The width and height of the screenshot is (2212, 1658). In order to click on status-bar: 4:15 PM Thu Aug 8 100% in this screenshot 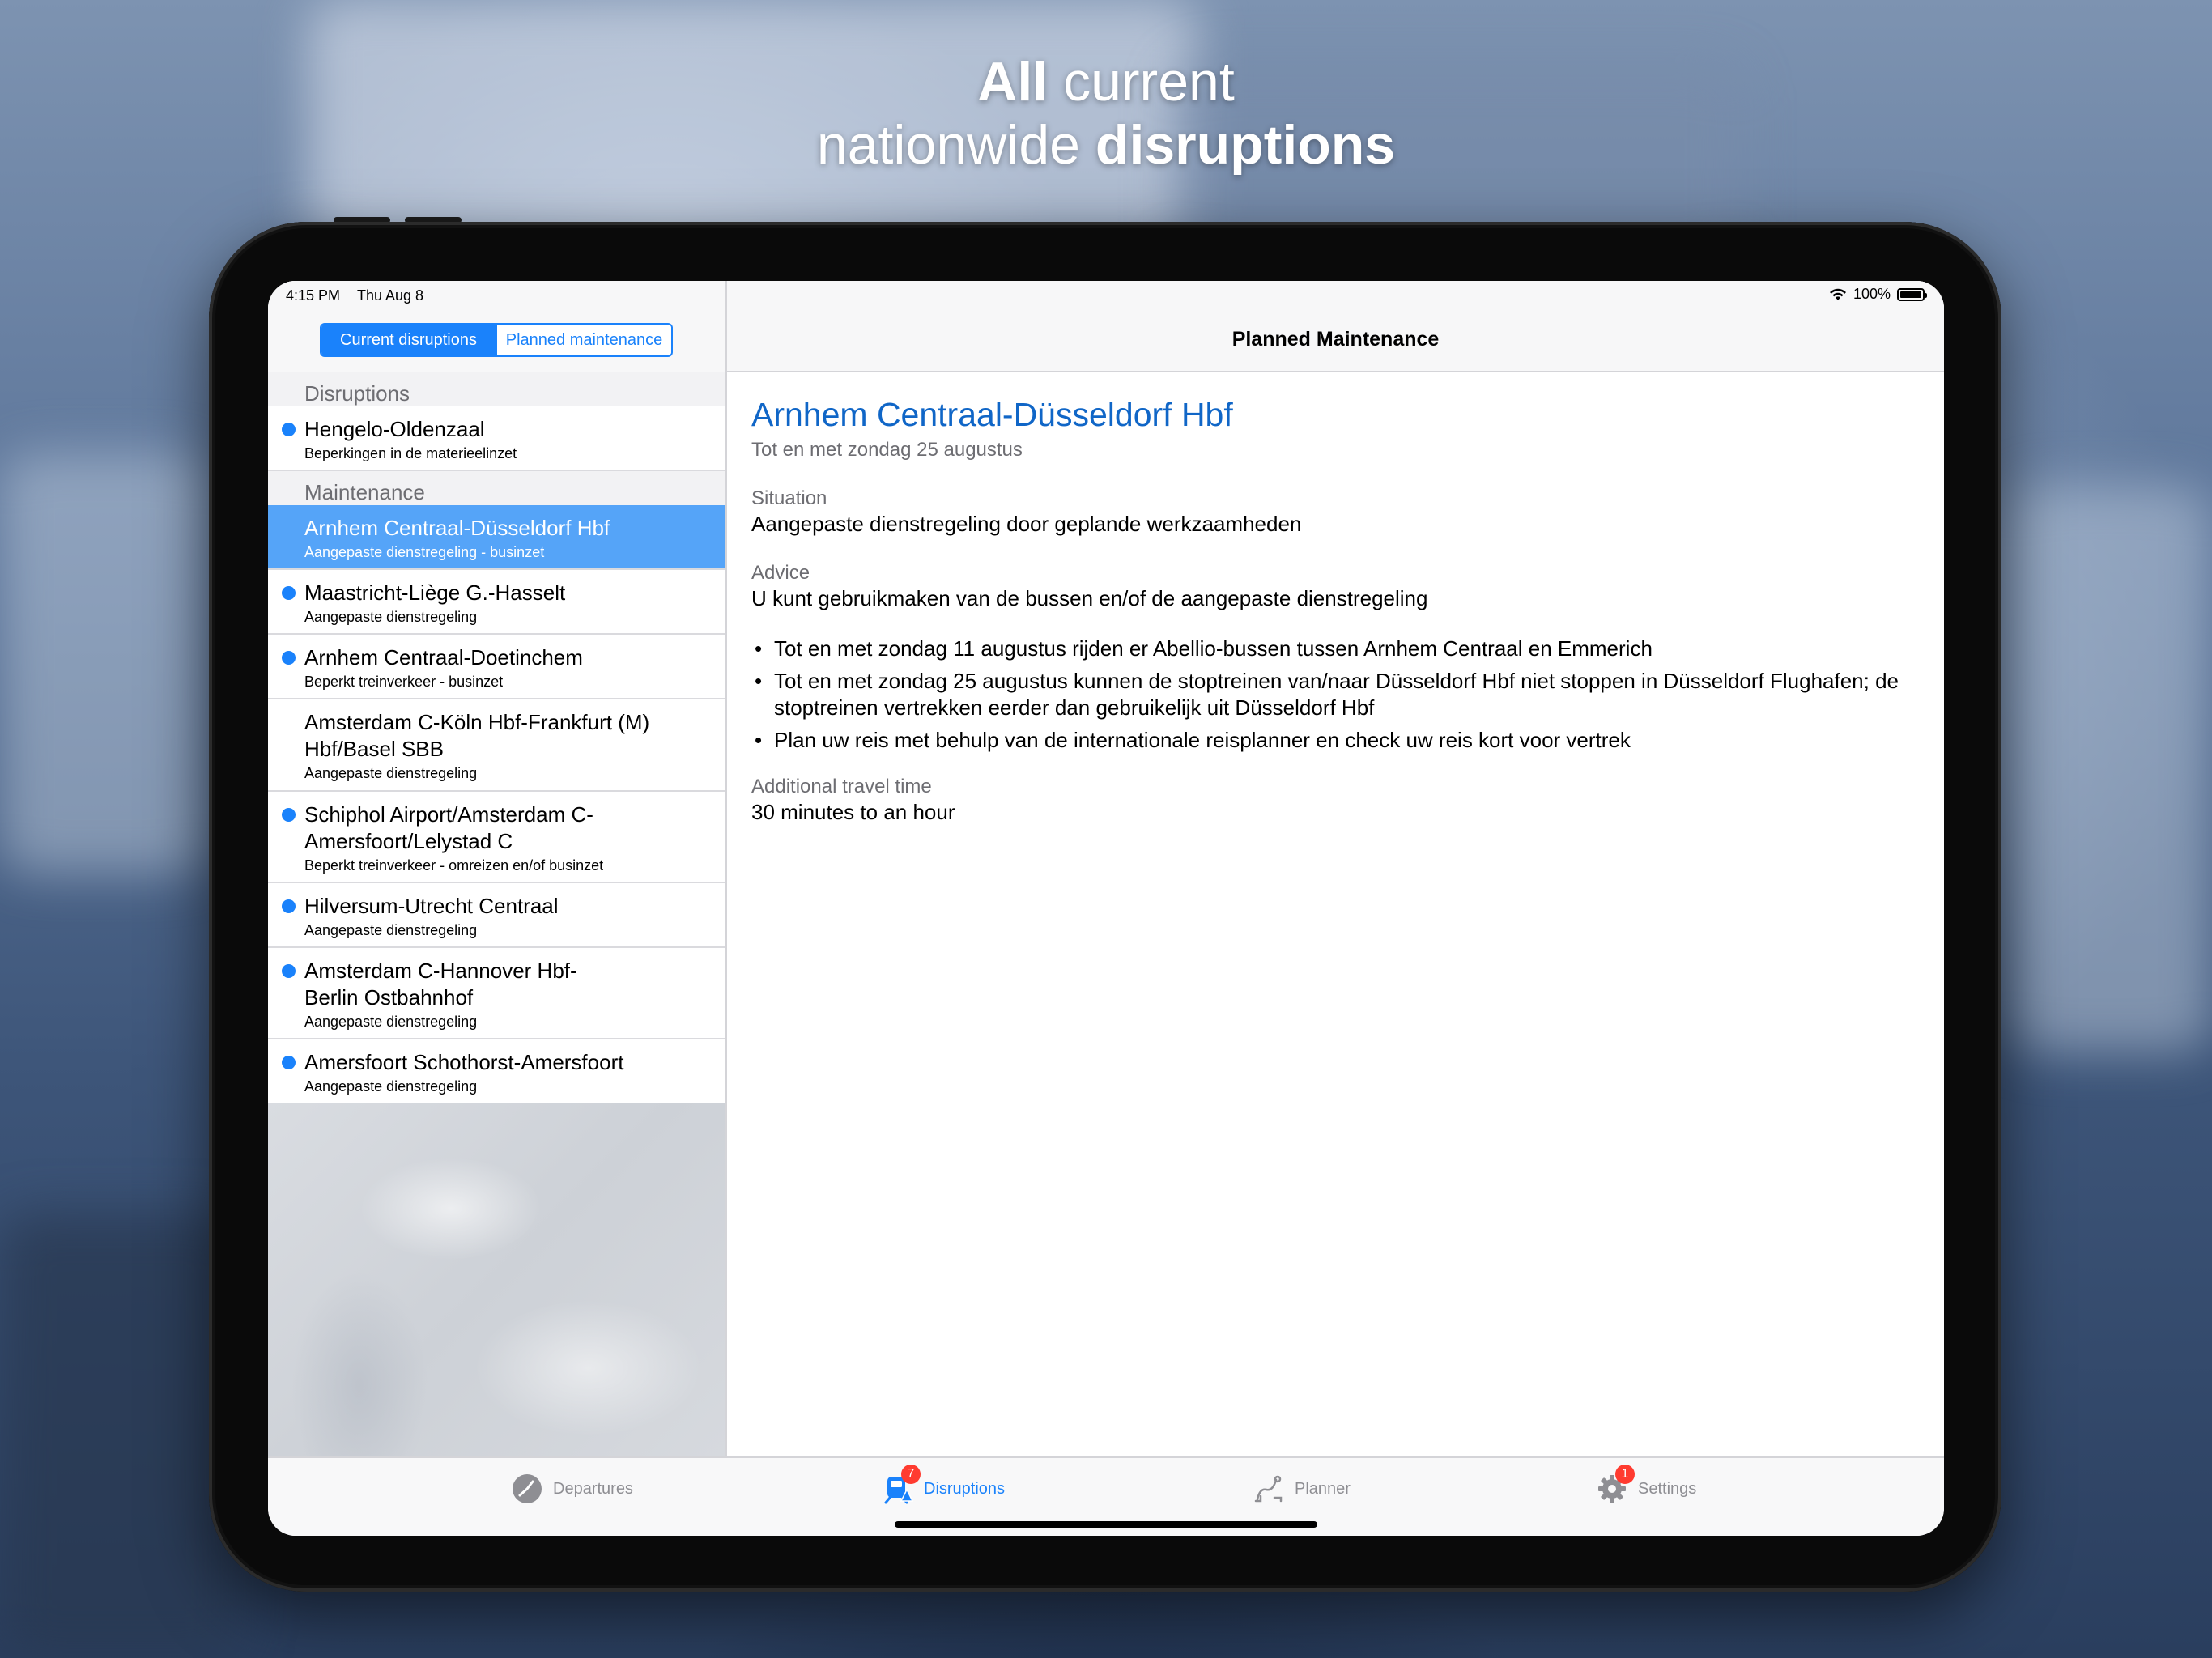, I will do `click(1106, 295)`.